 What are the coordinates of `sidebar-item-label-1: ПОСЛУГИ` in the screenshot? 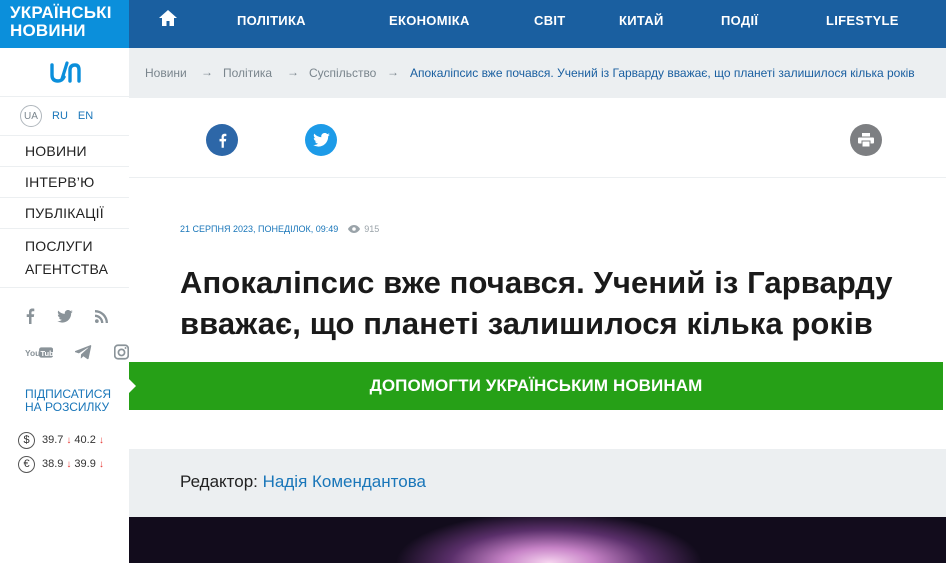 It's located at (59, 246).